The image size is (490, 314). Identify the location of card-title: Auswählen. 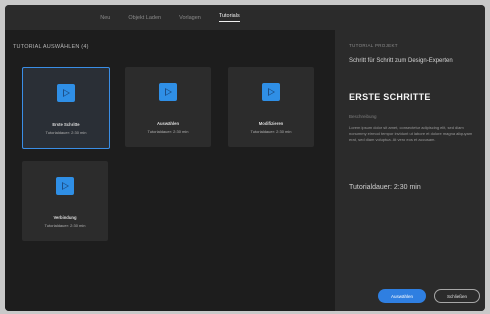
(168, 123).